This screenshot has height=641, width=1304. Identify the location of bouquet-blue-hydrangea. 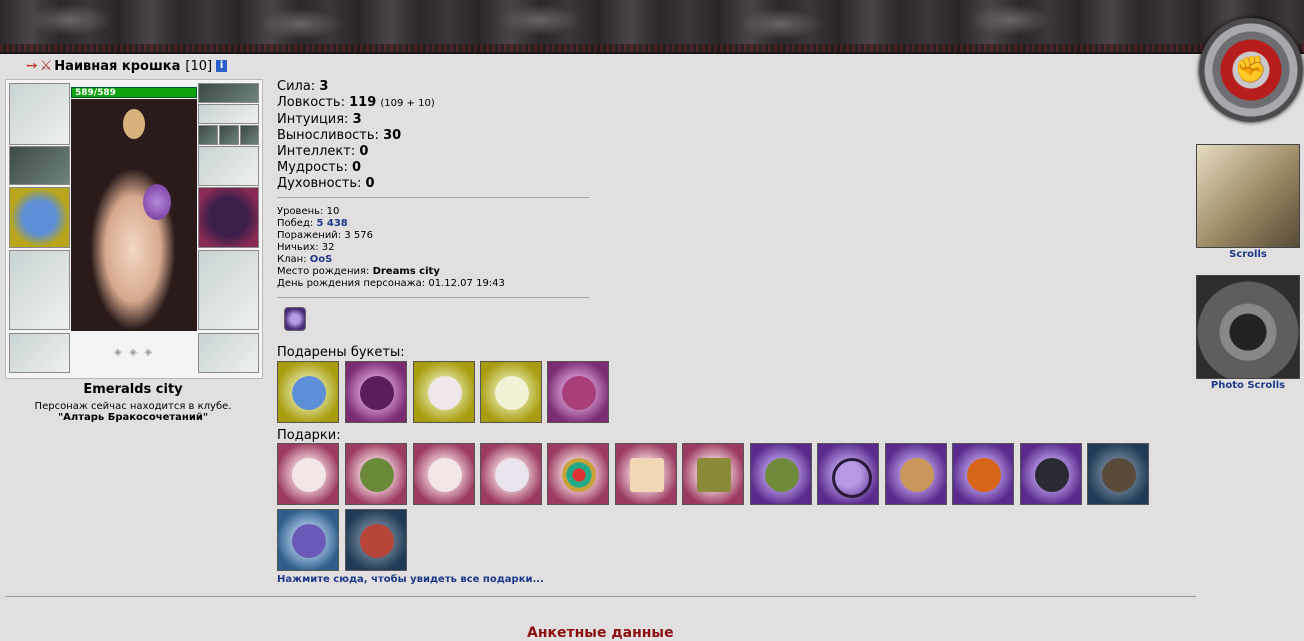
(308, 392).